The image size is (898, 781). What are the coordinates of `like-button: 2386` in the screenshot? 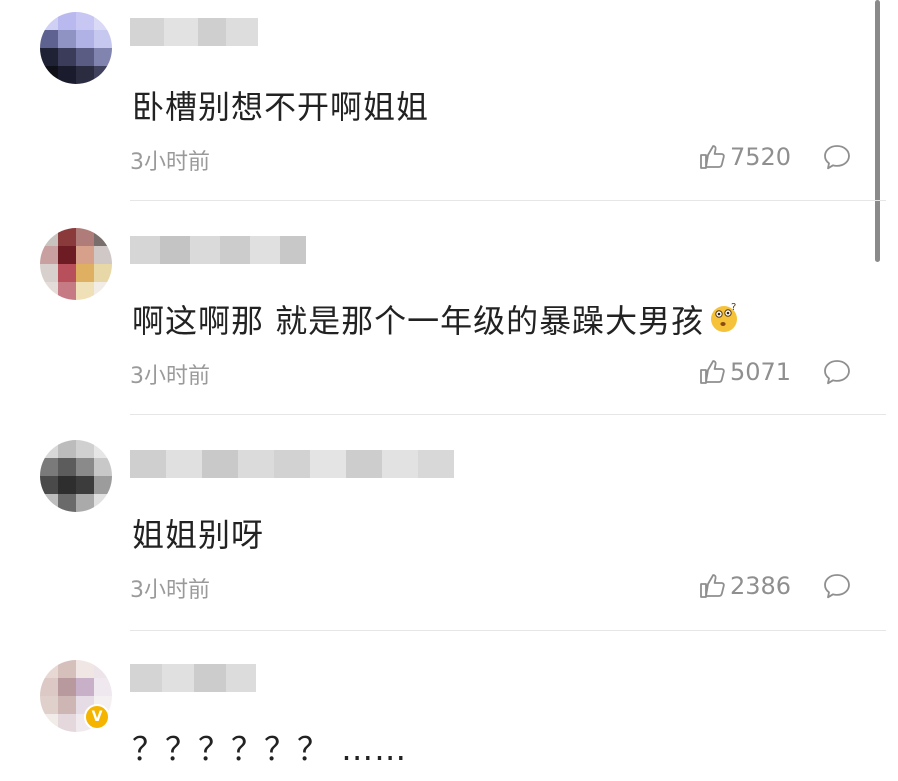 It's located at (744, 586).